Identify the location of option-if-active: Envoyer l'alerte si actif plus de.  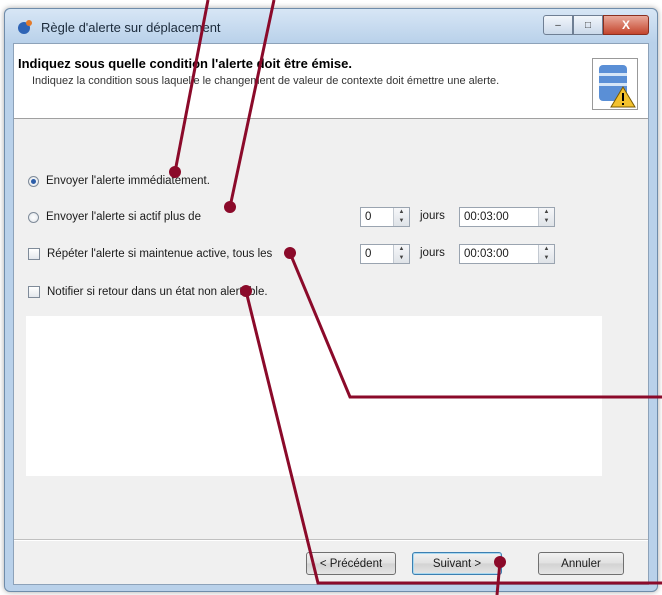
(107, 217).